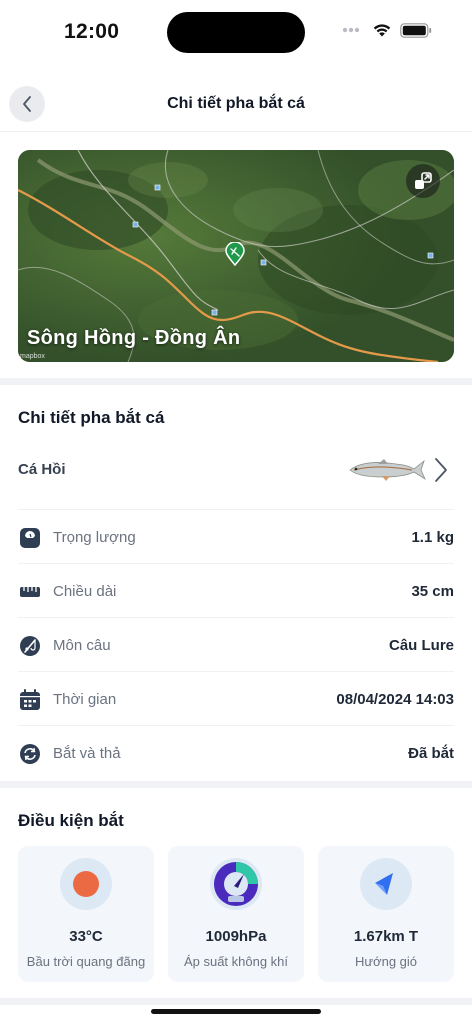  I want to click on home-indicator, so click(236, 1011).